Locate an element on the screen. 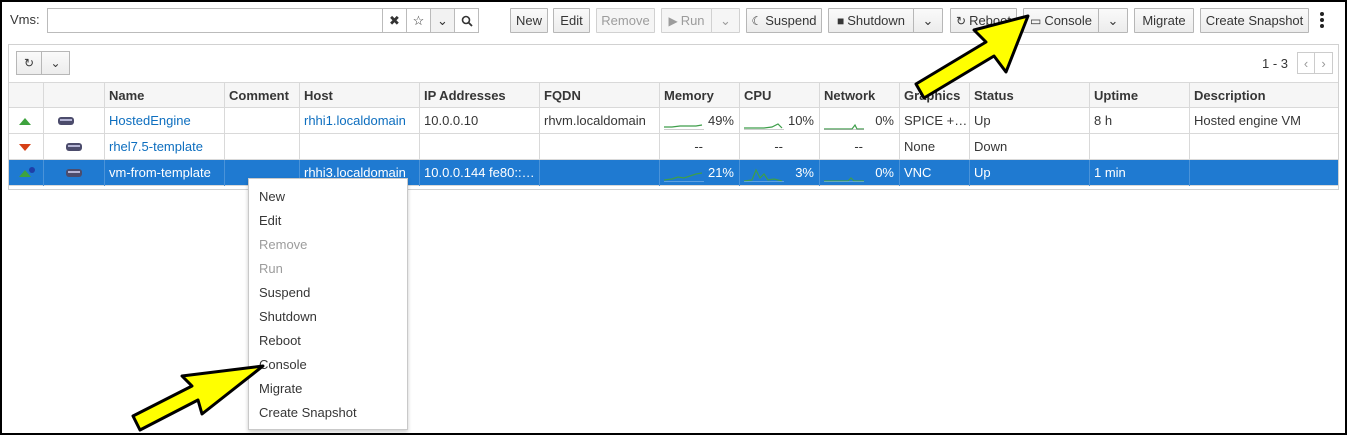  graphics-cell: VNC is located at coordinates (935, 173).